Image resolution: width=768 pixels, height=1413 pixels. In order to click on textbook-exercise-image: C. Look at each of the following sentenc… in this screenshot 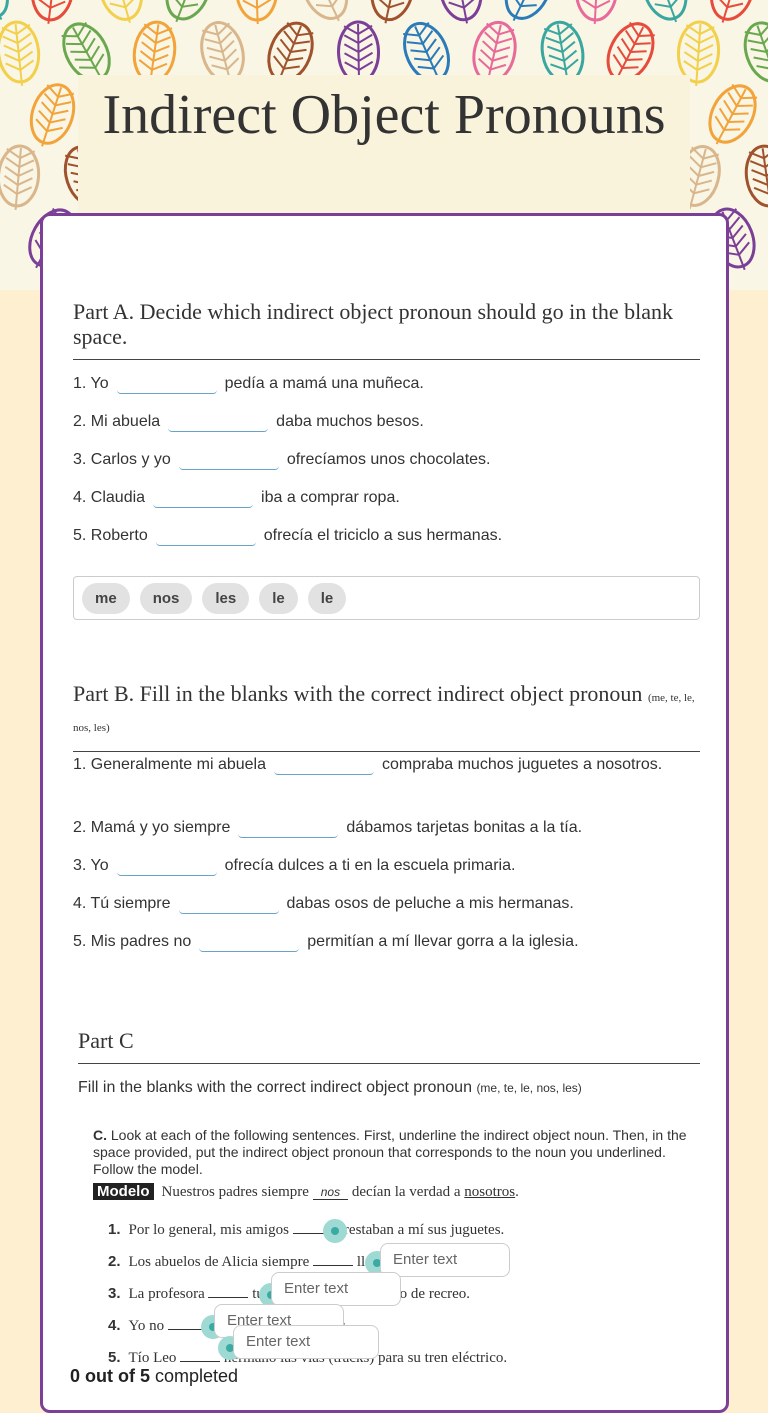, I will do `click(390, 1246)`.